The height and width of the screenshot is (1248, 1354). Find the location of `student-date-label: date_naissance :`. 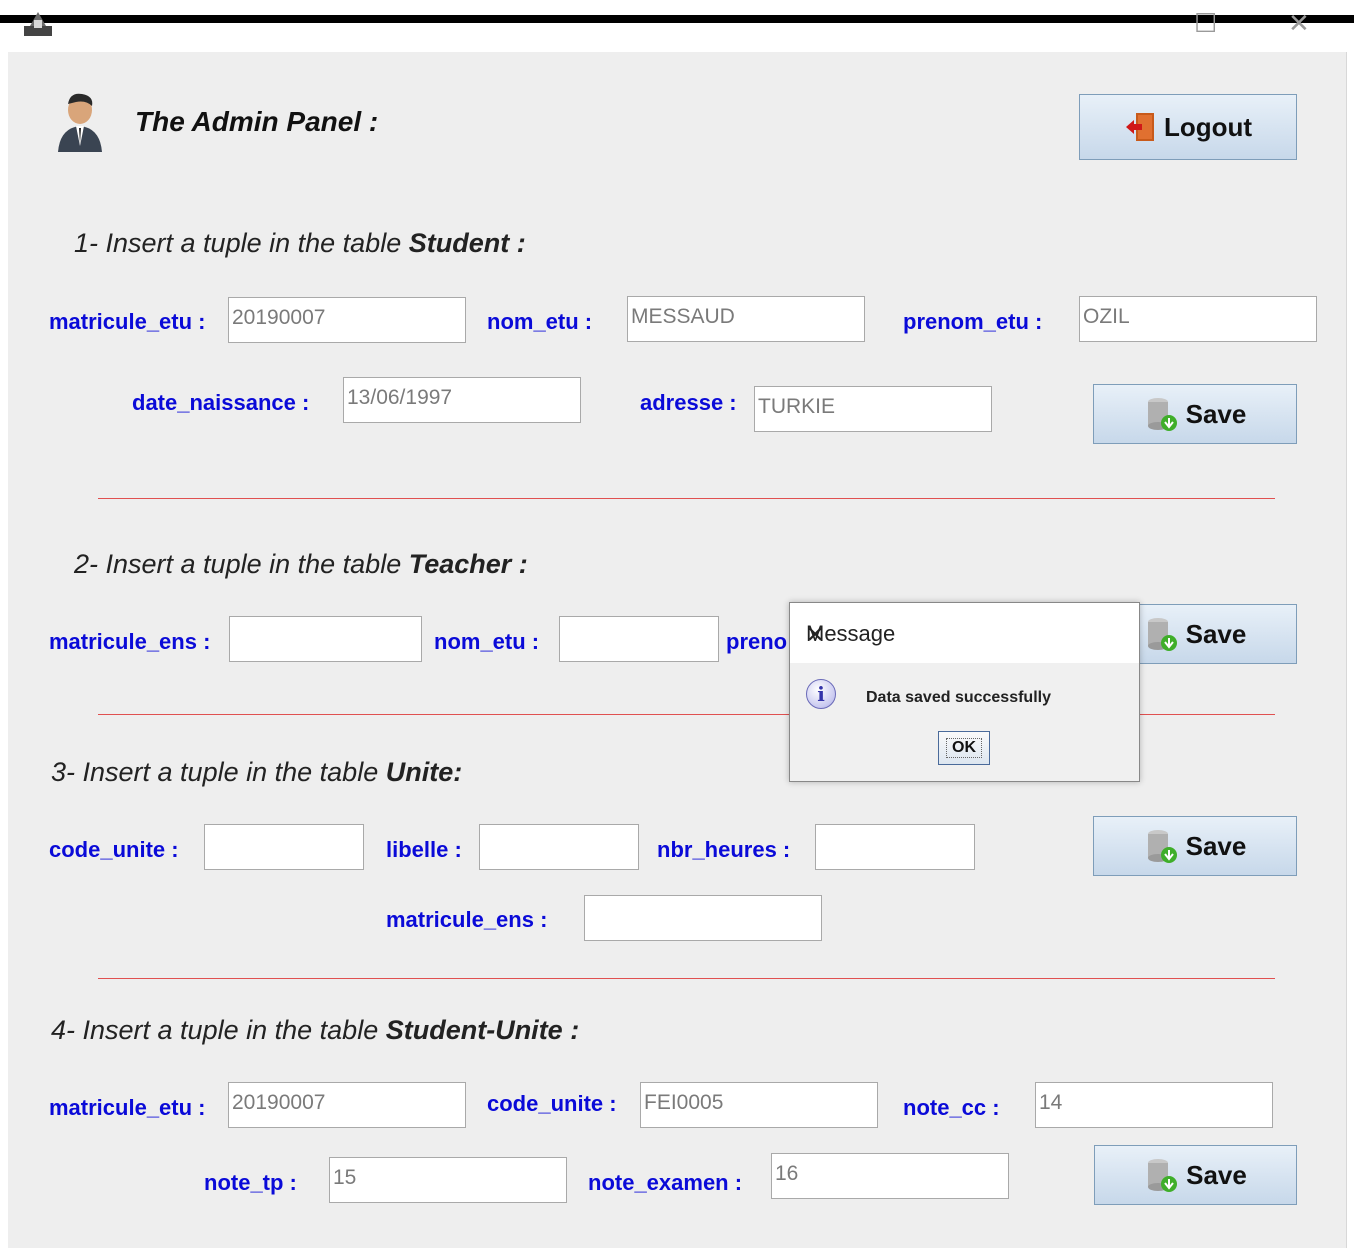

student-date-label: date_naissance : is located at coordinates (221, 402).